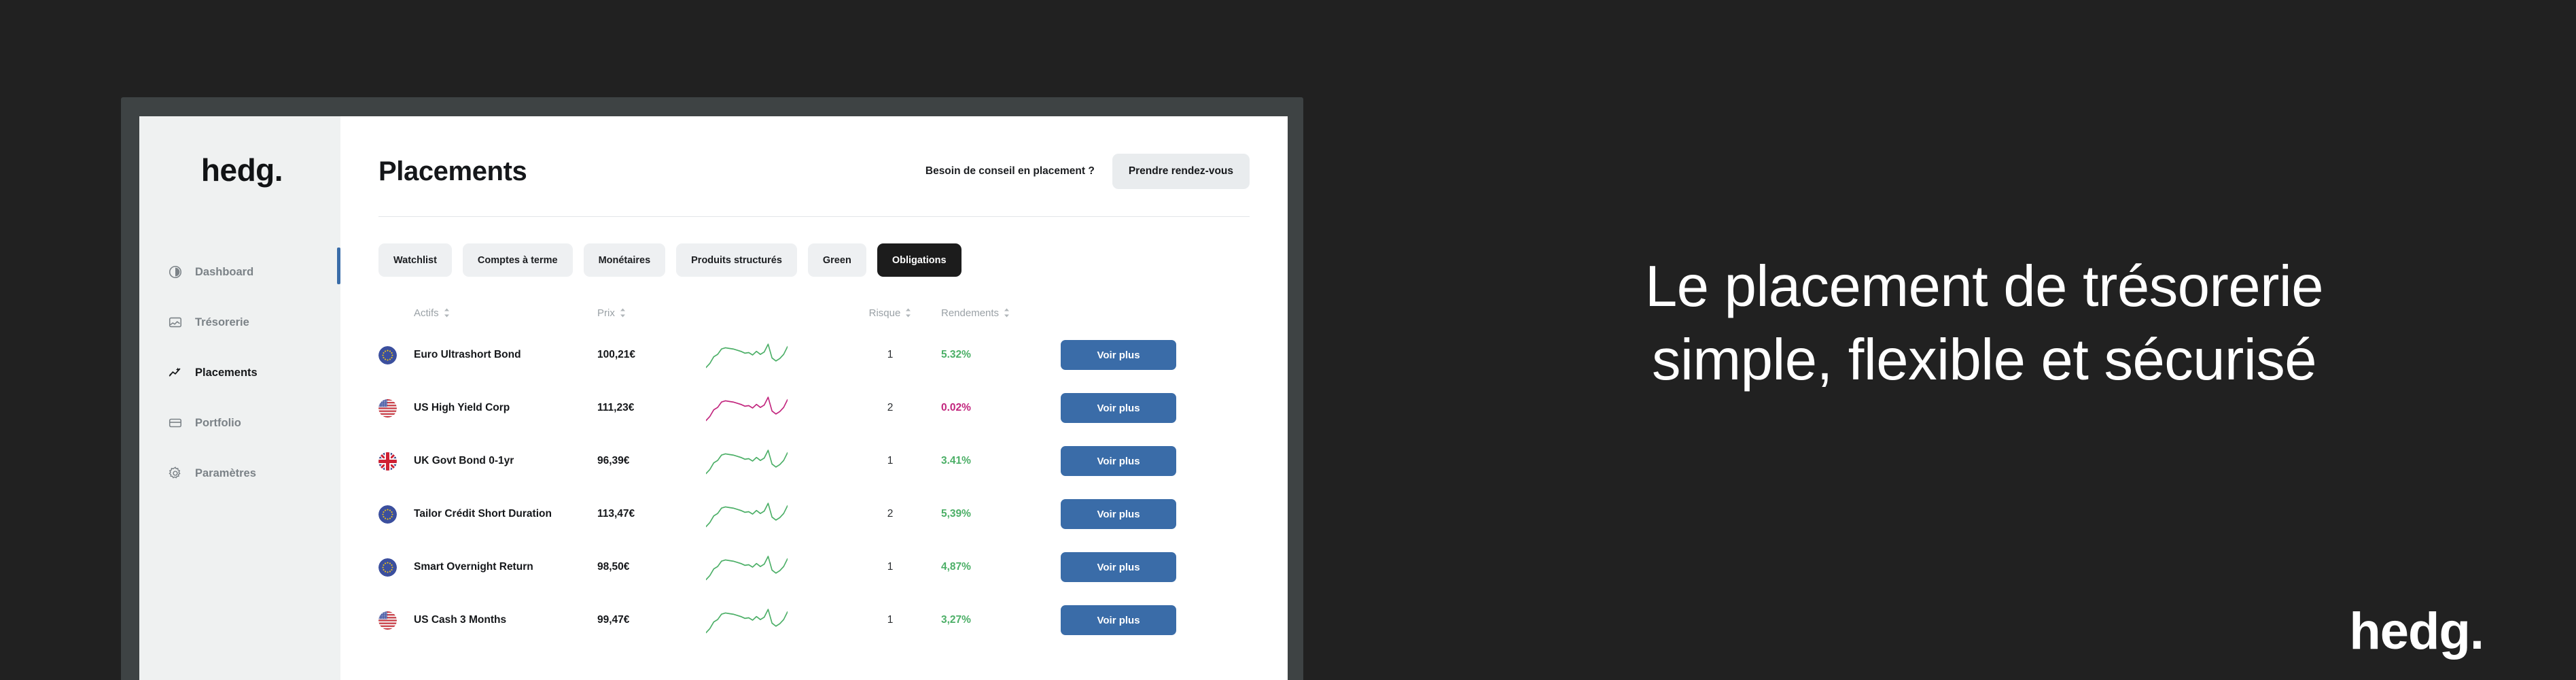 The width and height of the screenshot is (2576, 680). What do you see at coordinates (606, 313) in the screenshot?
I see `column-header-prix-label: Prix` at bounding box center [606, 313].